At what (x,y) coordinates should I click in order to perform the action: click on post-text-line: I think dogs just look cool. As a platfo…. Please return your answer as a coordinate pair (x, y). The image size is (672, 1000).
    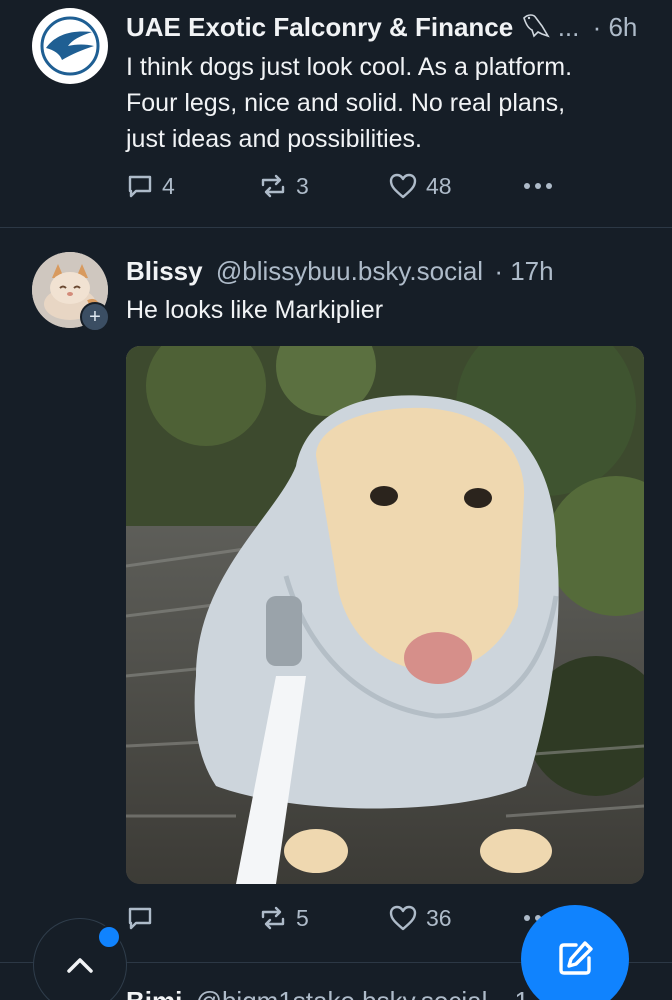
    Looking at the image, I should click on (349, 67).